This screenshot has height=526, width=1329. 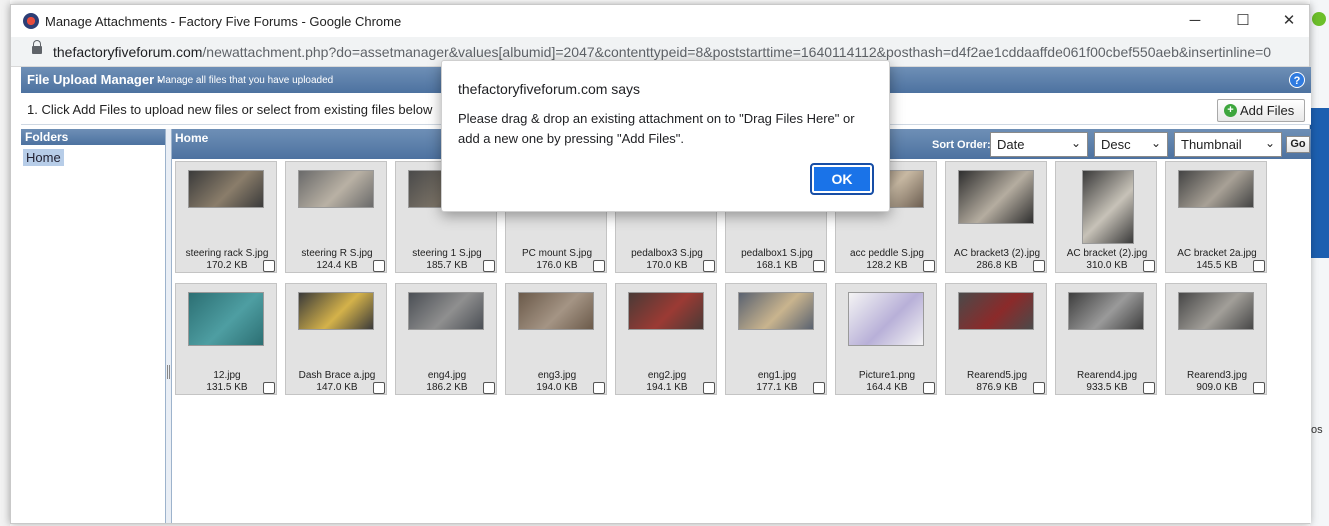 What do you see at coordinates (1195, 21) in the screenshot?
I see `minimize-button: ─` at bounding box center [1195, 21].